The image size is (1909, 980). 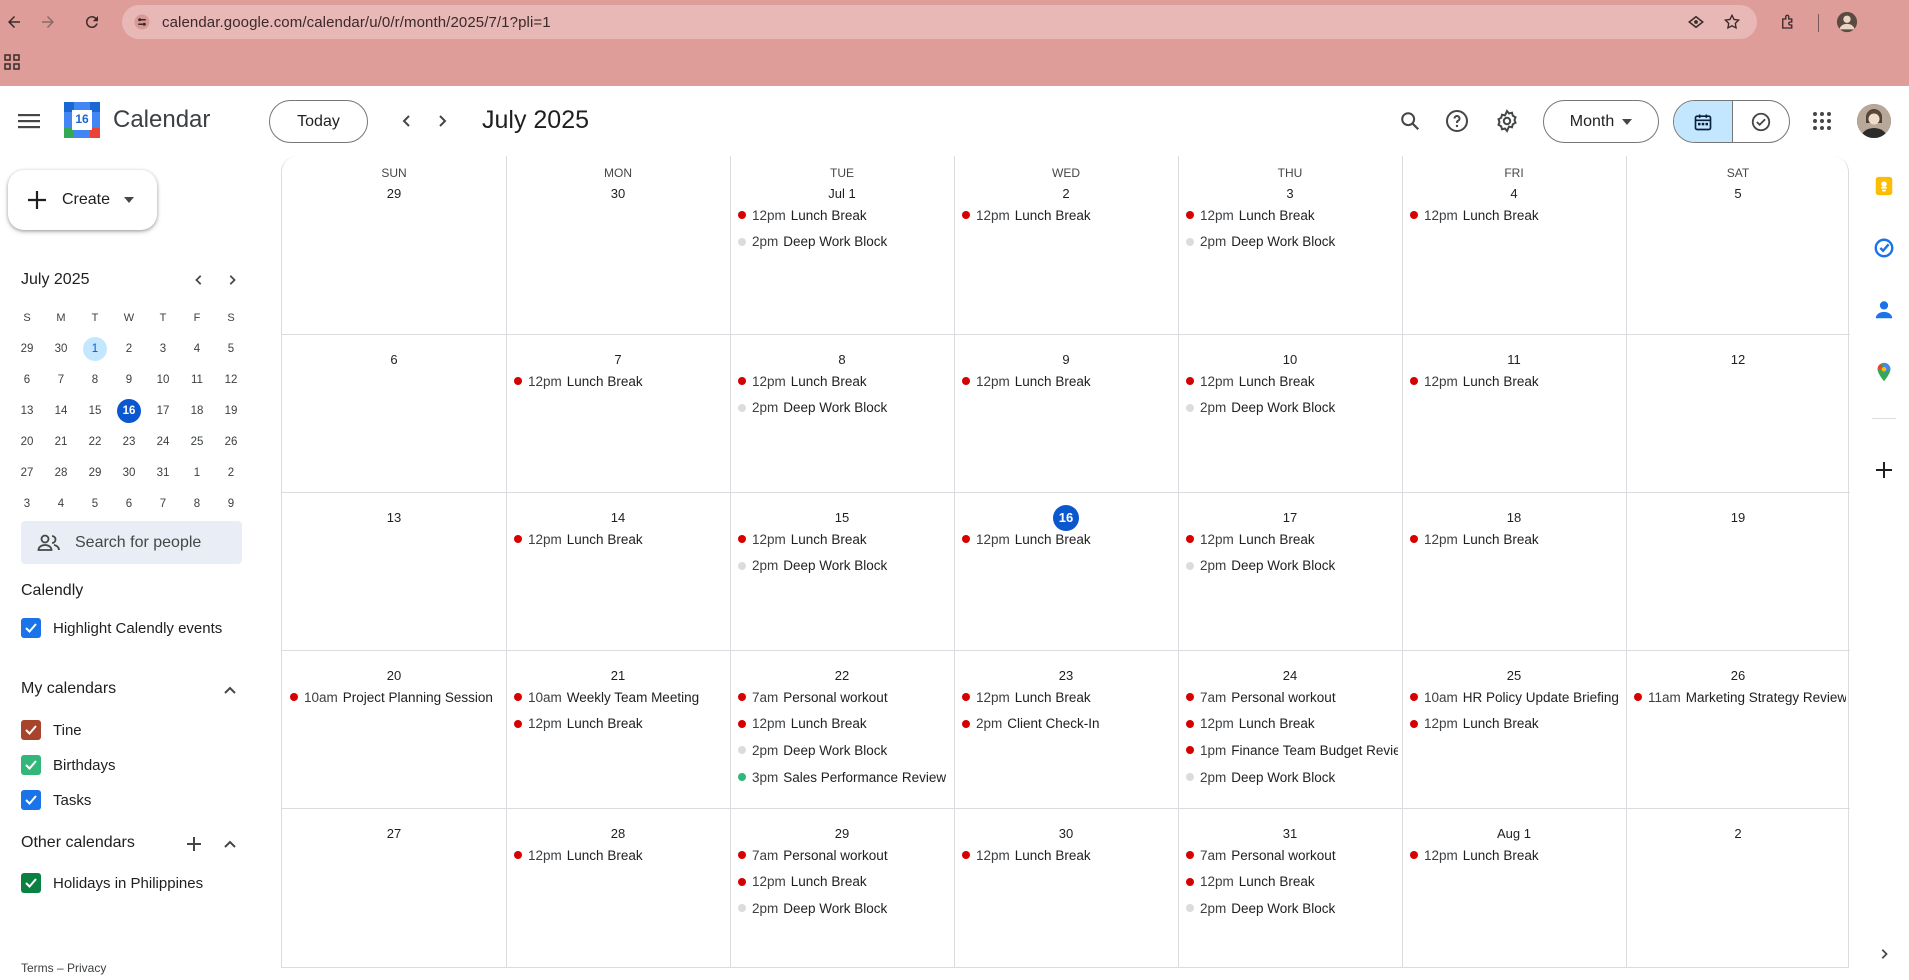 What do you see at coordinates (620, 697) in the screenshot?
I see `calendar-event: 10am Weekly Team Meeting` at bounding box center [620, 697].